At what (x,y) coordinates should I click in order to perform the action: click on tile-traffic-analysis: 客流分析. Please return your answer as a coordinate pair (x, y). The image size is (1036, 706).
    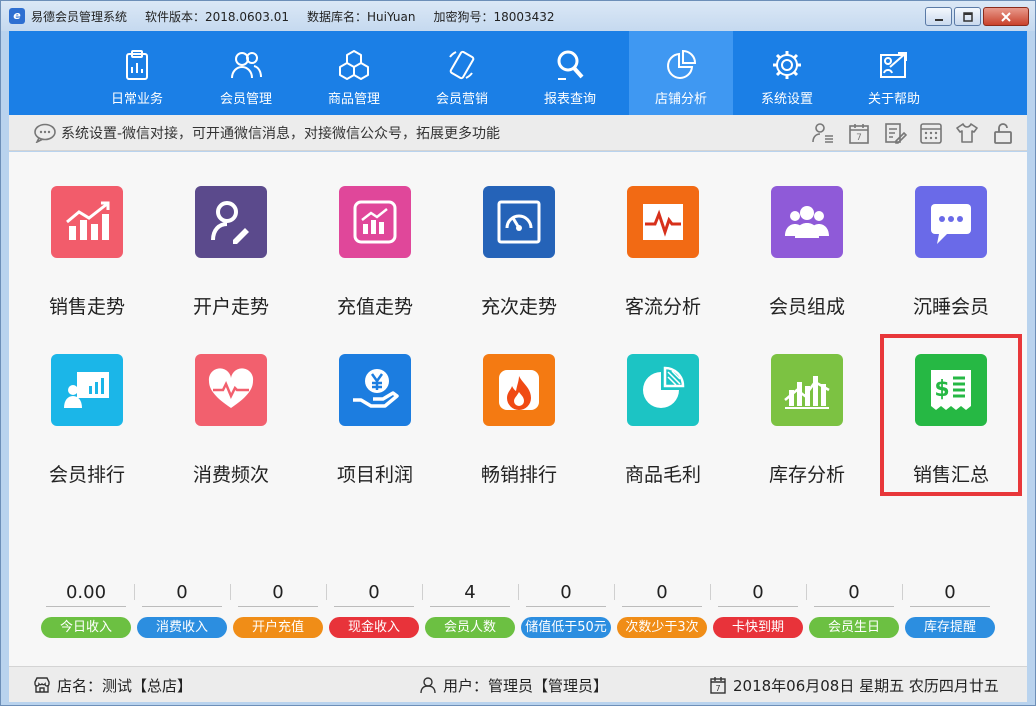
    Looking at the image, I should click on (663, 256).